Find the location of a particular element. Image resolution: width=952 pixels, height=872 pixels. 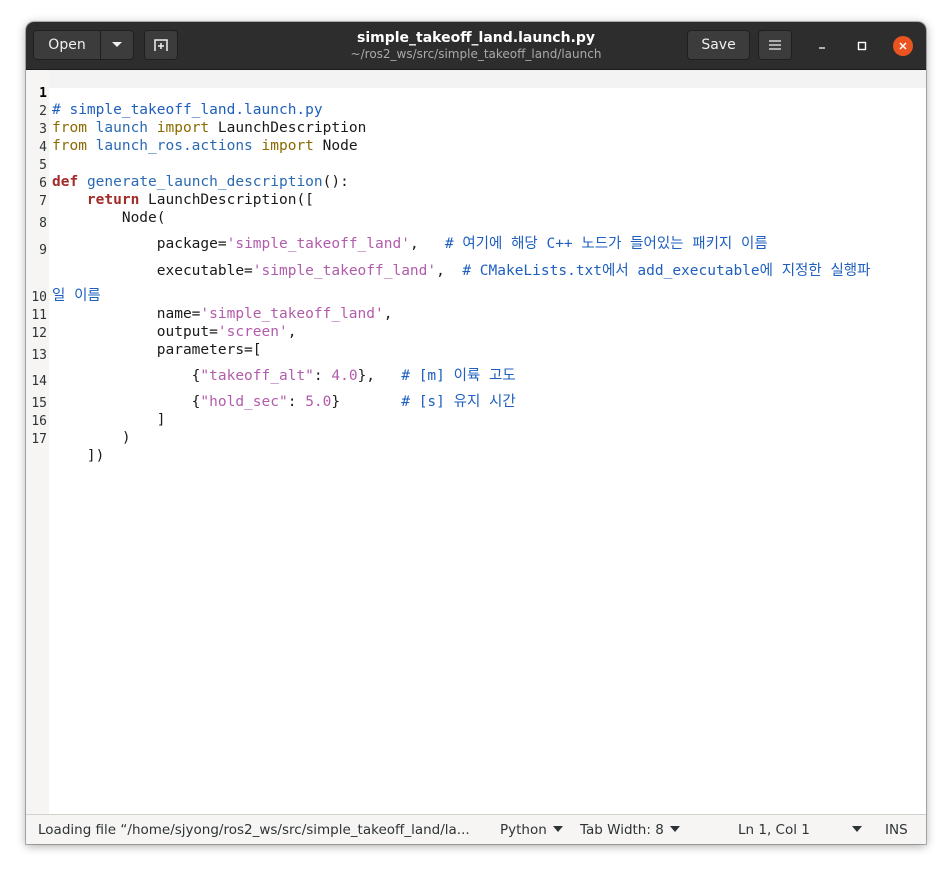

code-text: ]) is located at coordinates (78, 456).